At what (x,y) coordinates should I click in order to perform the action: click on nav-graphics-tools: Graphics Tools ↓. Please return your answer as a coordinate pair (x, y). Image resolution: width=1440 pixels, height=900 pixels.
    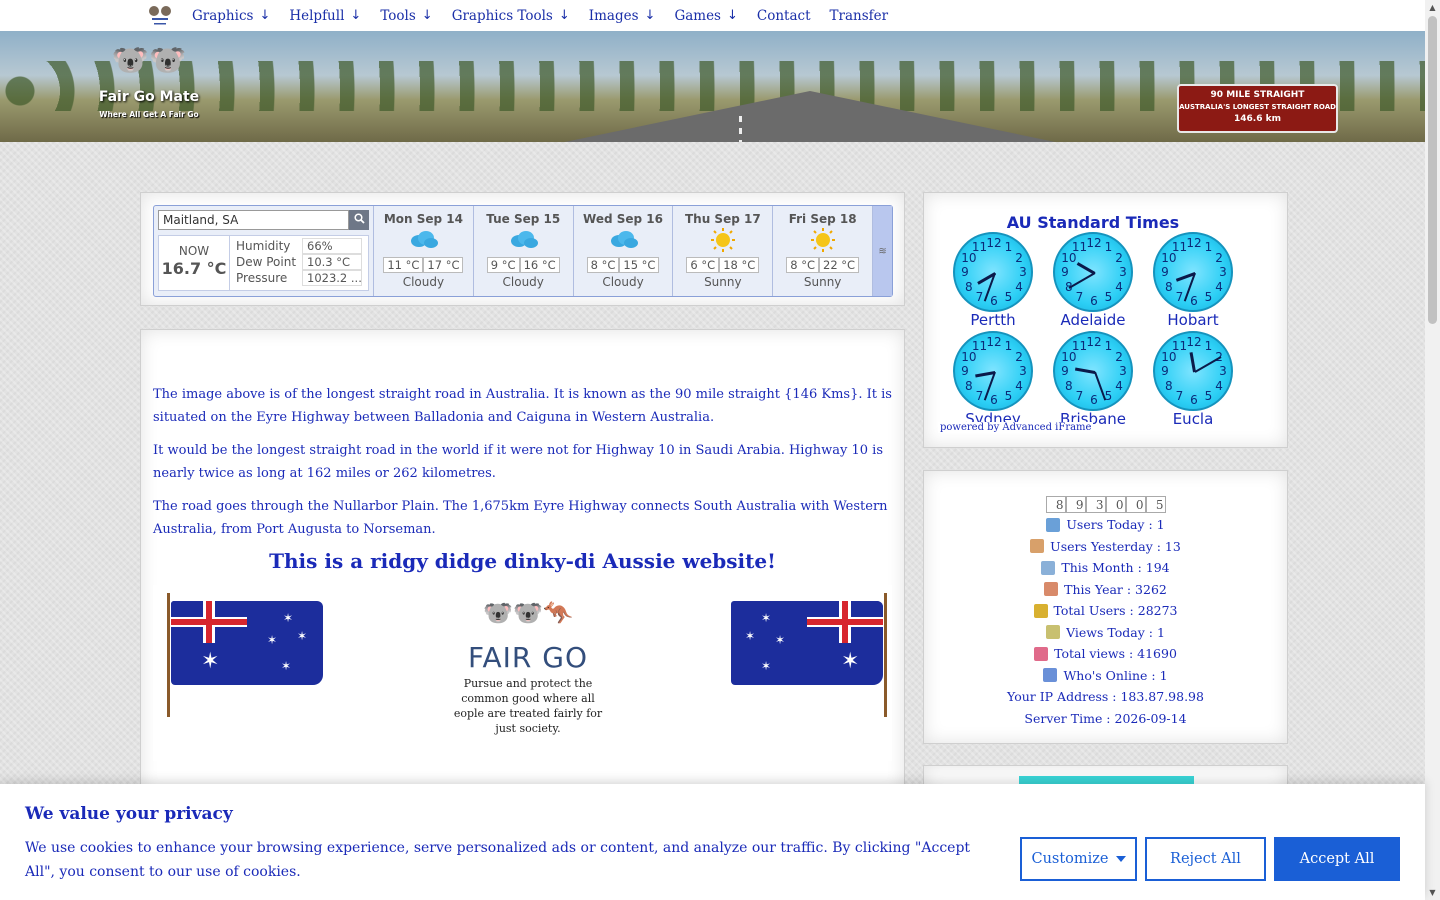
    Looking at the image, I should click on (511, 16).